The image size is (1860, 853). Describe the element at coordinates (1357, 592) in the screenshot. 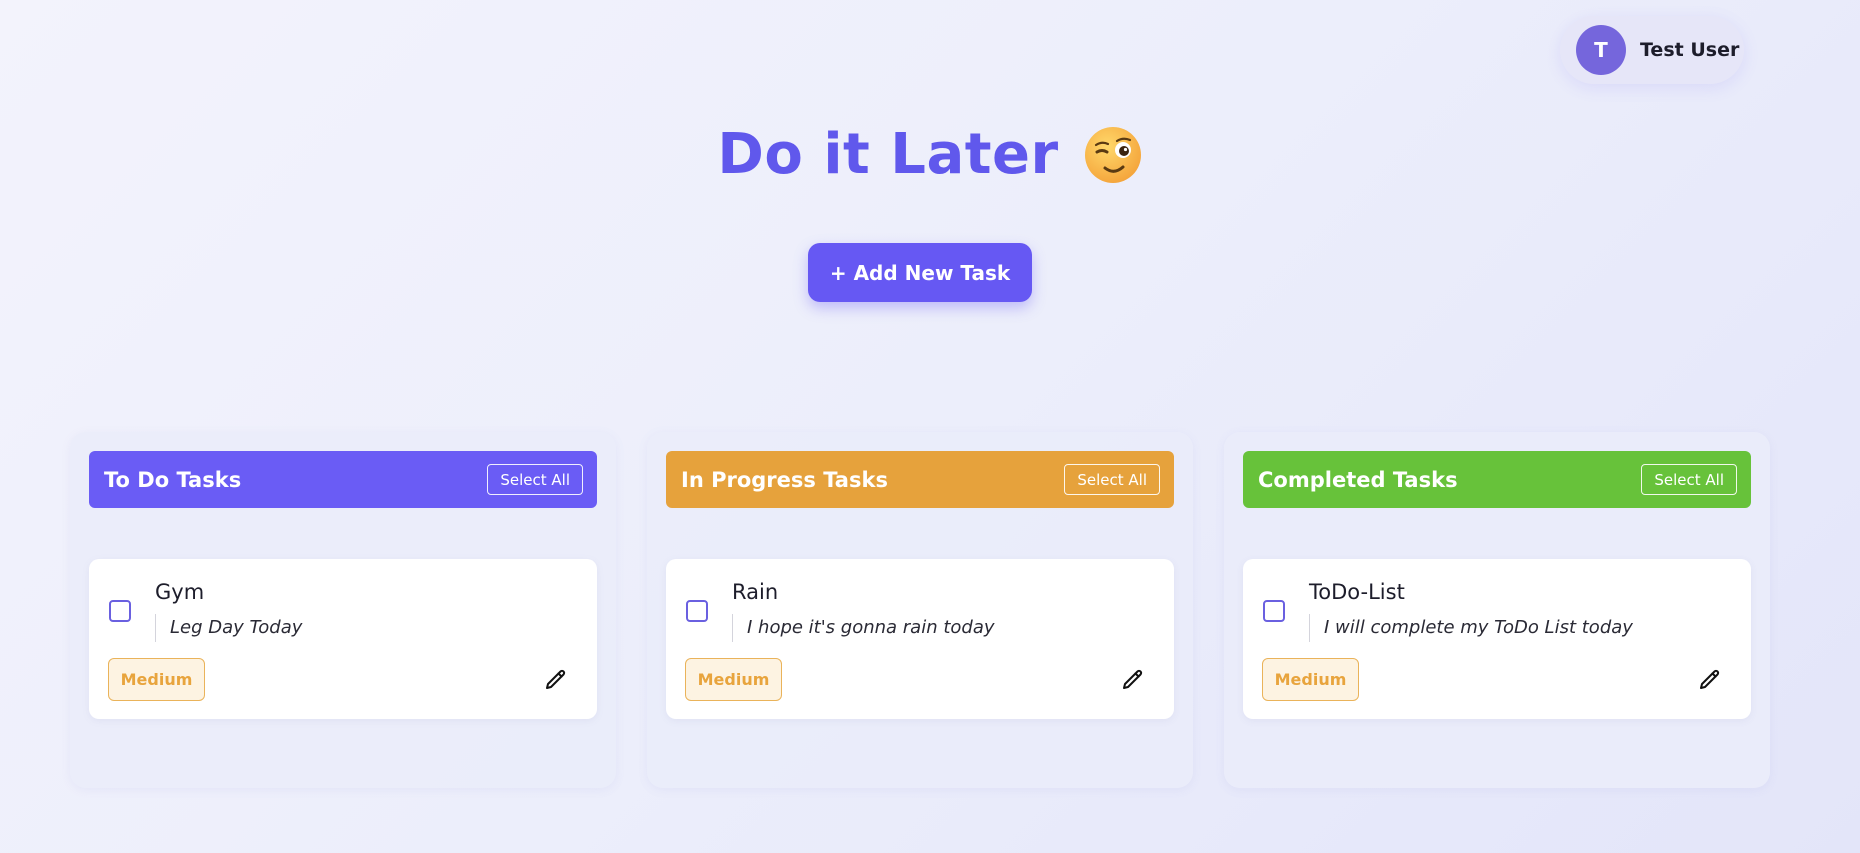

I see `task-name: ToDo-List` at that location.